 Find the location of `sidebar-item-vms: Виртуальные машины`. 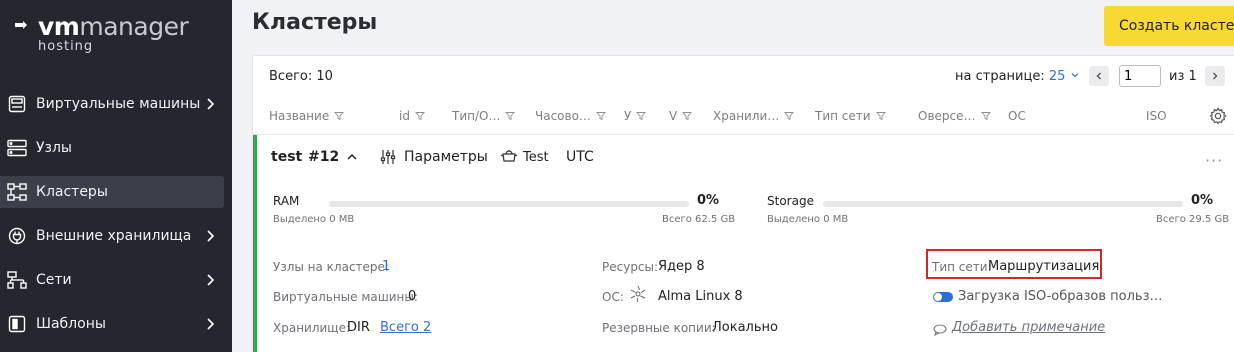

sidebar-item-vms: Виртуальные машины is located at coordinates (112, 104).